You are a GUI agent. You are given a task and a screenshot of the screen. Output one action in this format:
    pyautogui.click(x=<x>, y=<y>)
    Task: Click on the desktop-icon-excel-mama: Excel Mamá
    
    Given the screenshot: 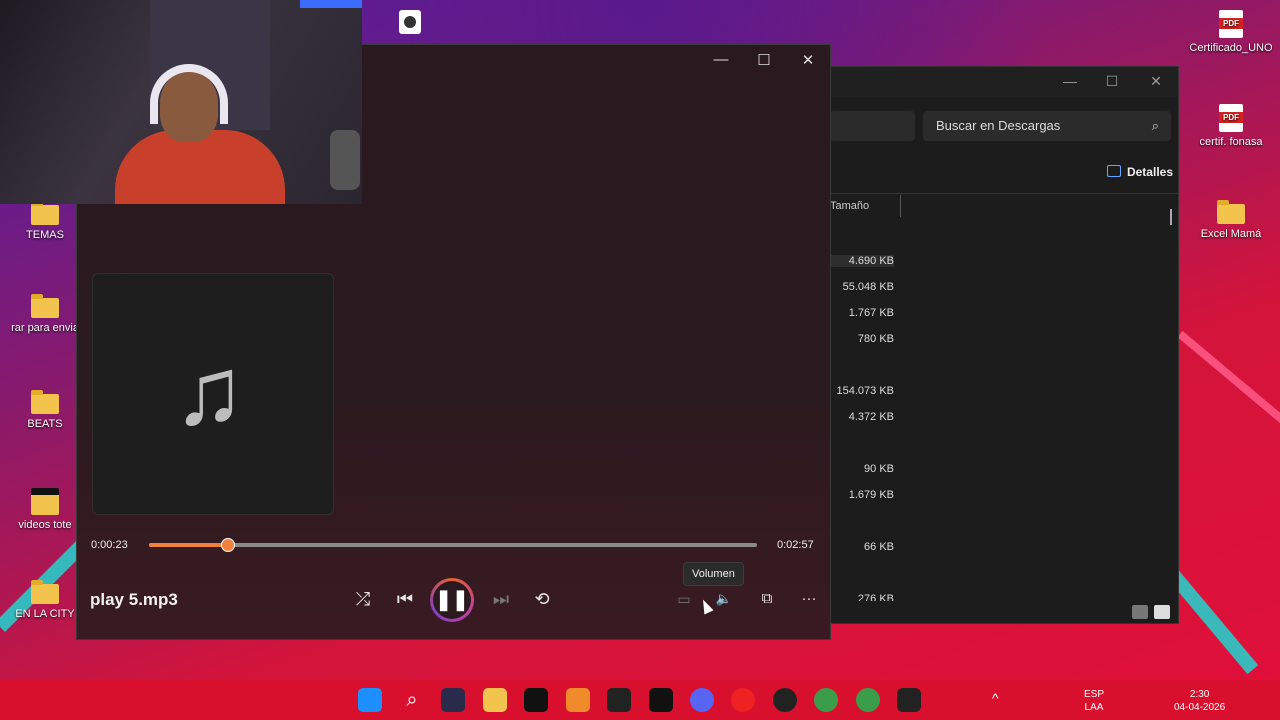 What is the action you would take?
    pyautogui.click(x=1231, y=220)
    